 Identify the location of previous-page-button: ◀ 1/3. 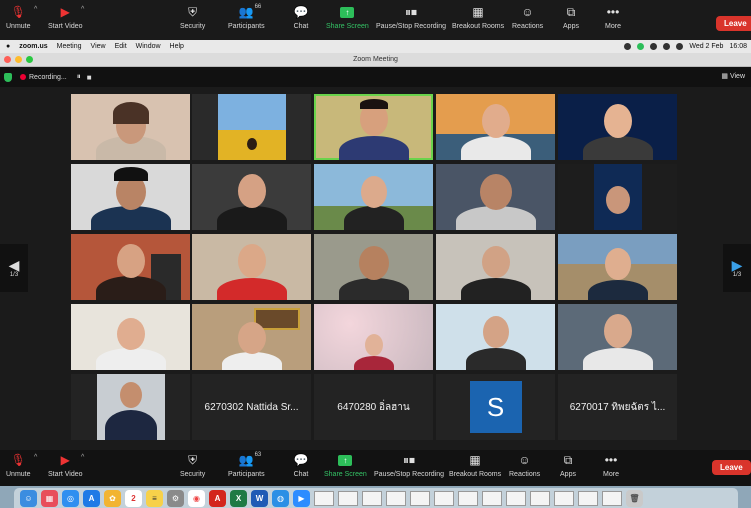
(14, 268).